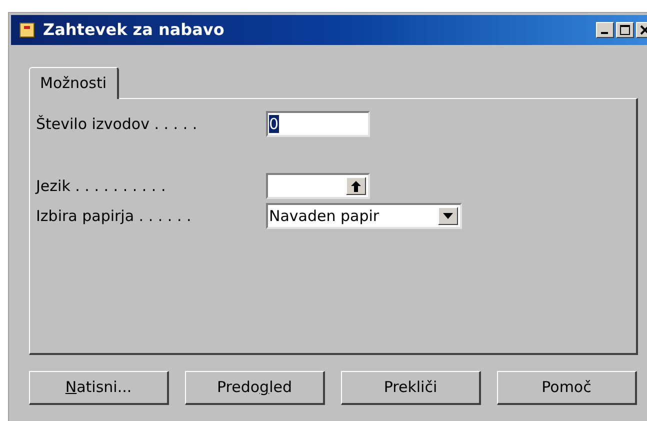  I want to click on dropdown-value: Navaden papir, so click(324, 216).